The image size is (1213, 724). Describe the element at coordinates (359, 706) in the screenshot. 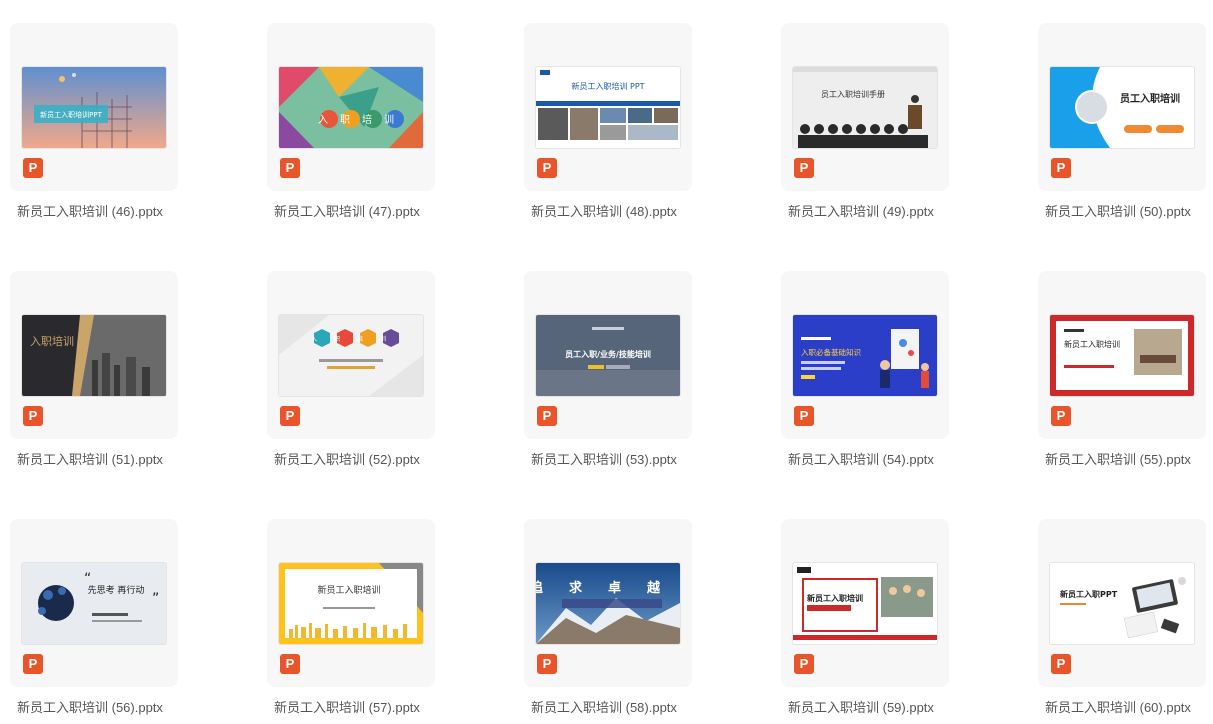

I see `file-name: 新员工入职培训 (57).pptx` at that location.